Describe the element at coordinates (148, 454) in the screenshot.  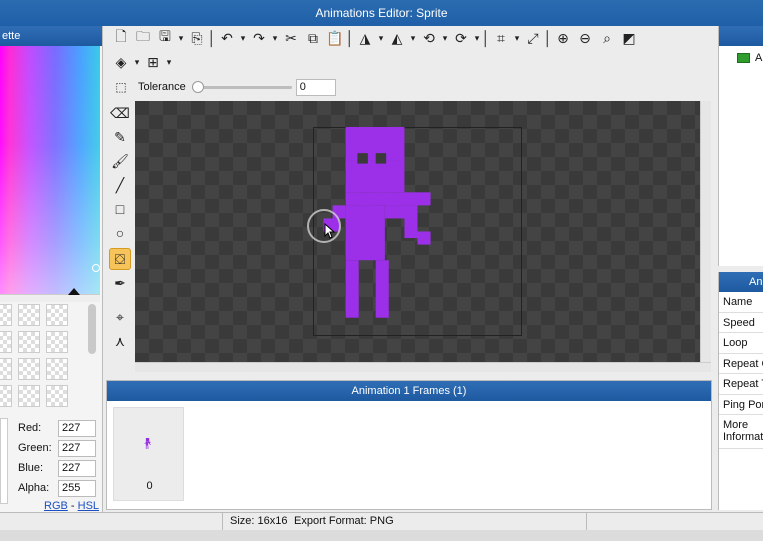
I see `frame-thumbnail: 0` at that location.